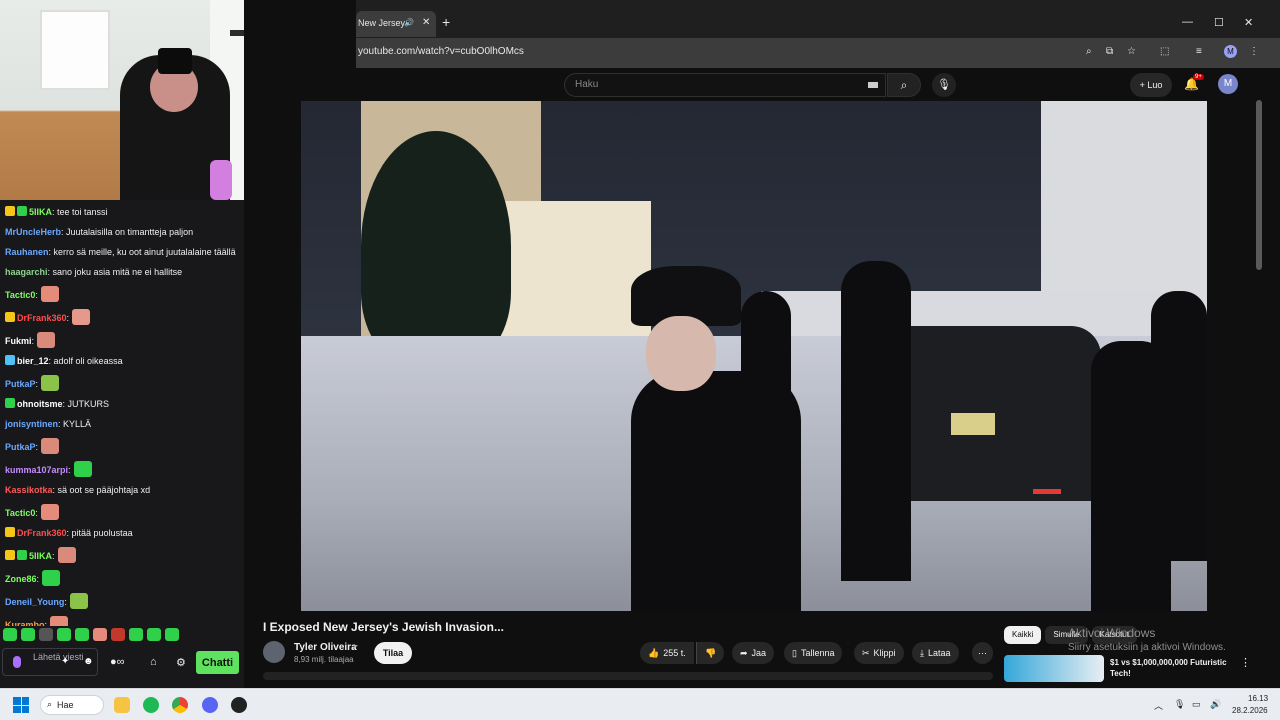 This screenshot has height=720, width=1280. What do you see at coordinates (33, 361) in the screenshot?
I see `chat-username: bier_12` at bounding box center [33, 361].